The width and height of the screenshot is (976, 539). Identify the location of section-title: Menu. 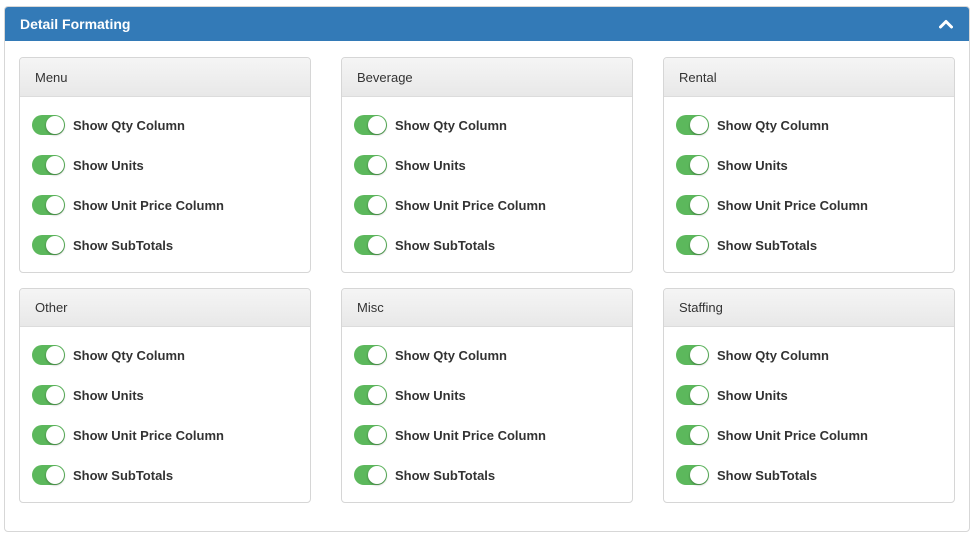
(165, 77).